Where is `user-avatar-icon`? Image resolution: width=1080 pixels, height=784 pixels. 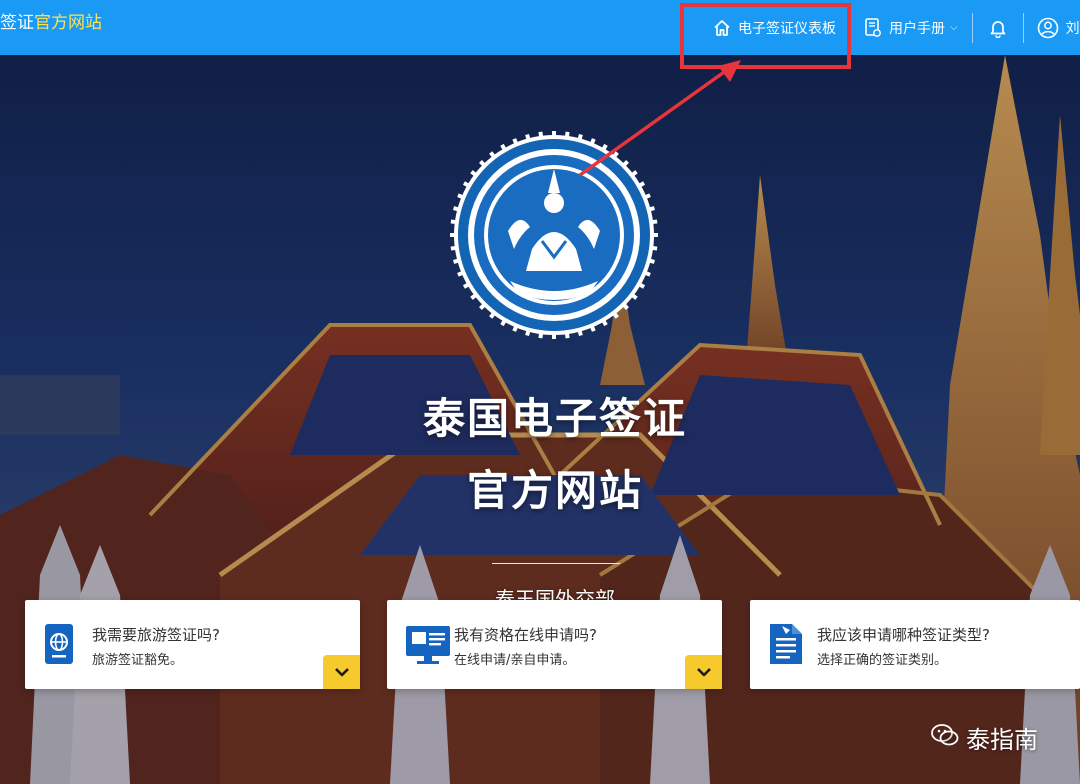 user-avatar-icon is located at coordinates (1048, 28).